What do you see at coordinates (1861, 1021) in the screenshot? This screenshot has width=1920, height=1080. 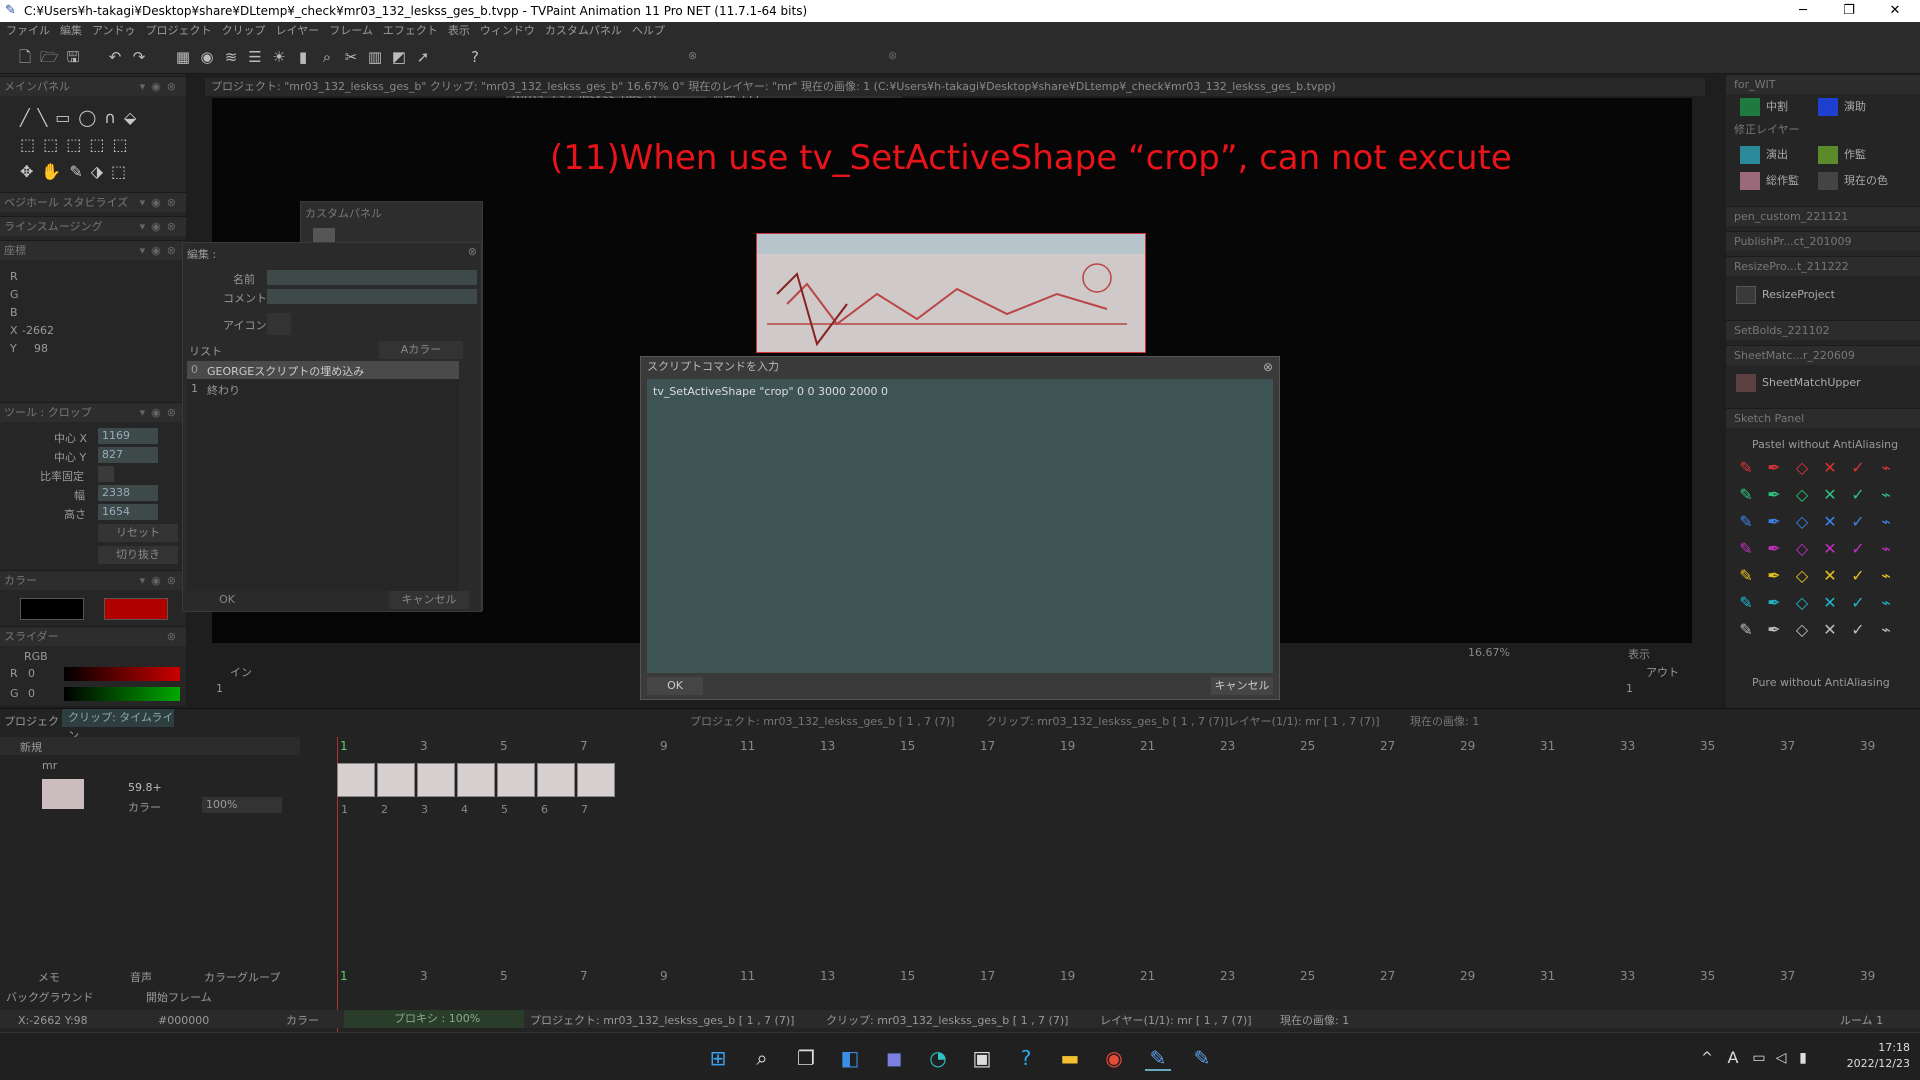 I see `status-room: ルーム 1` at bounding box center [1861, 1021].